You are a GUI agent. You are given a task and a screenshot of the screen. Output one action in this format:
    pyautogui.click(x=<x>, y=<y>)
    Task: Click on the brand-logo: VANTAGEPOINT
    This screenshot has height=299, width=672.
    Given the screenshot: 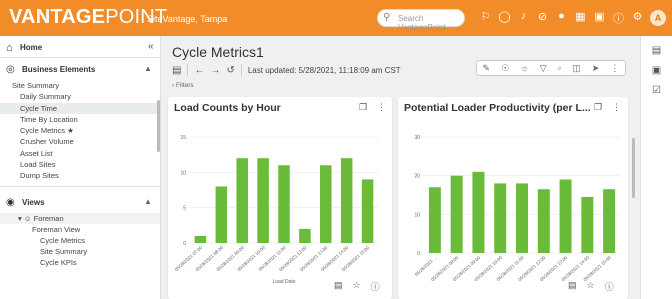 What is the action you would take?
    pyautogui.click(x=88, y=17)
    